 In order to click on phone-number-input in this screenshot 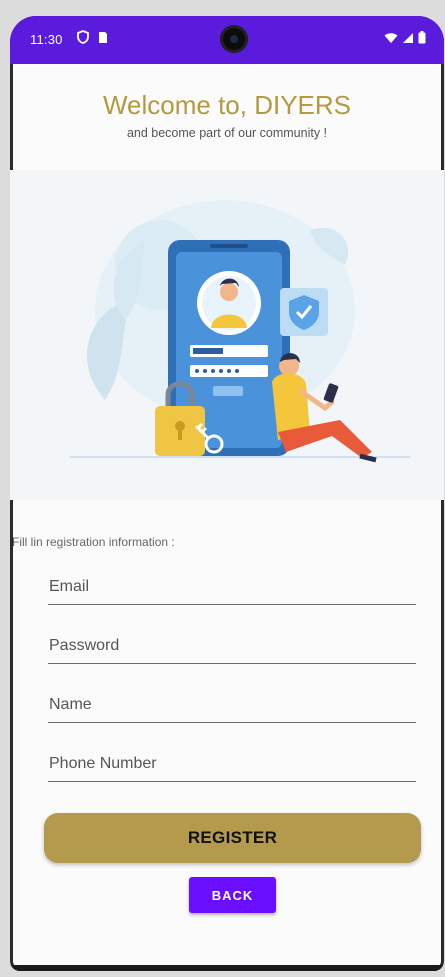, I will do `click(233, 764)`.